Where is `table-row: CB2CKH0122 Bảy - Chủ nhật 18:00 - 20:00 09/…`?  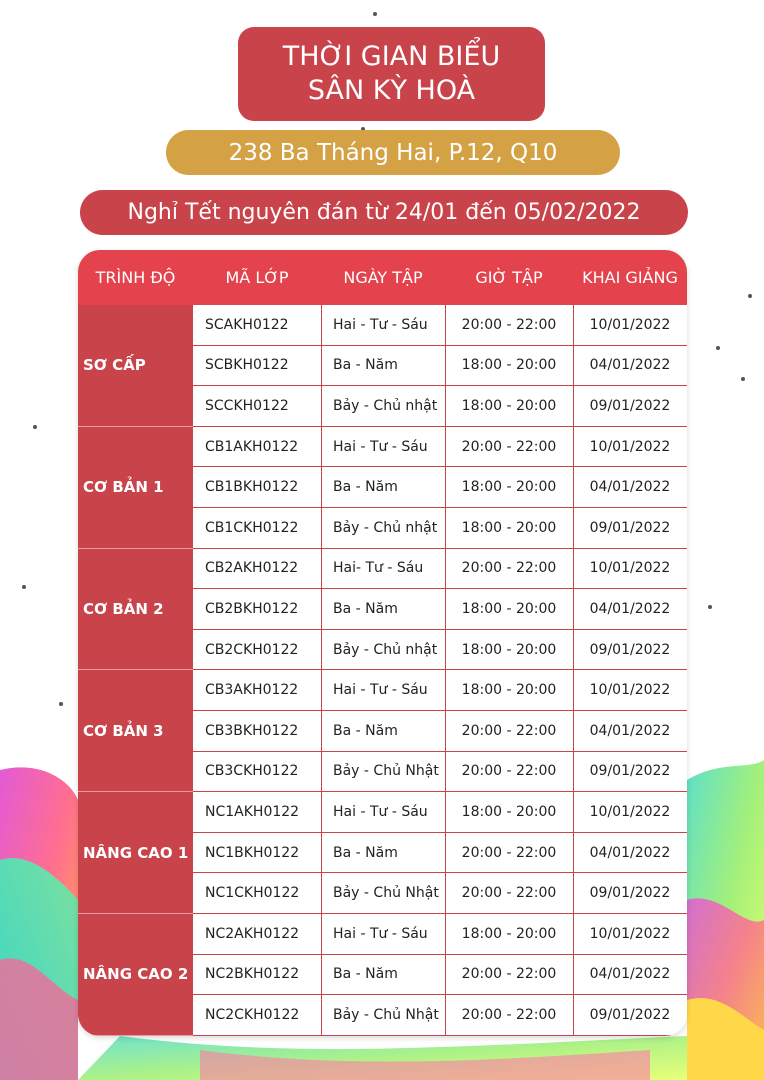
table-row: CB2CKH0122 Bảy - Chủ nhật 18:00 - 20:00 09/… is located at coordinates (440, 650).